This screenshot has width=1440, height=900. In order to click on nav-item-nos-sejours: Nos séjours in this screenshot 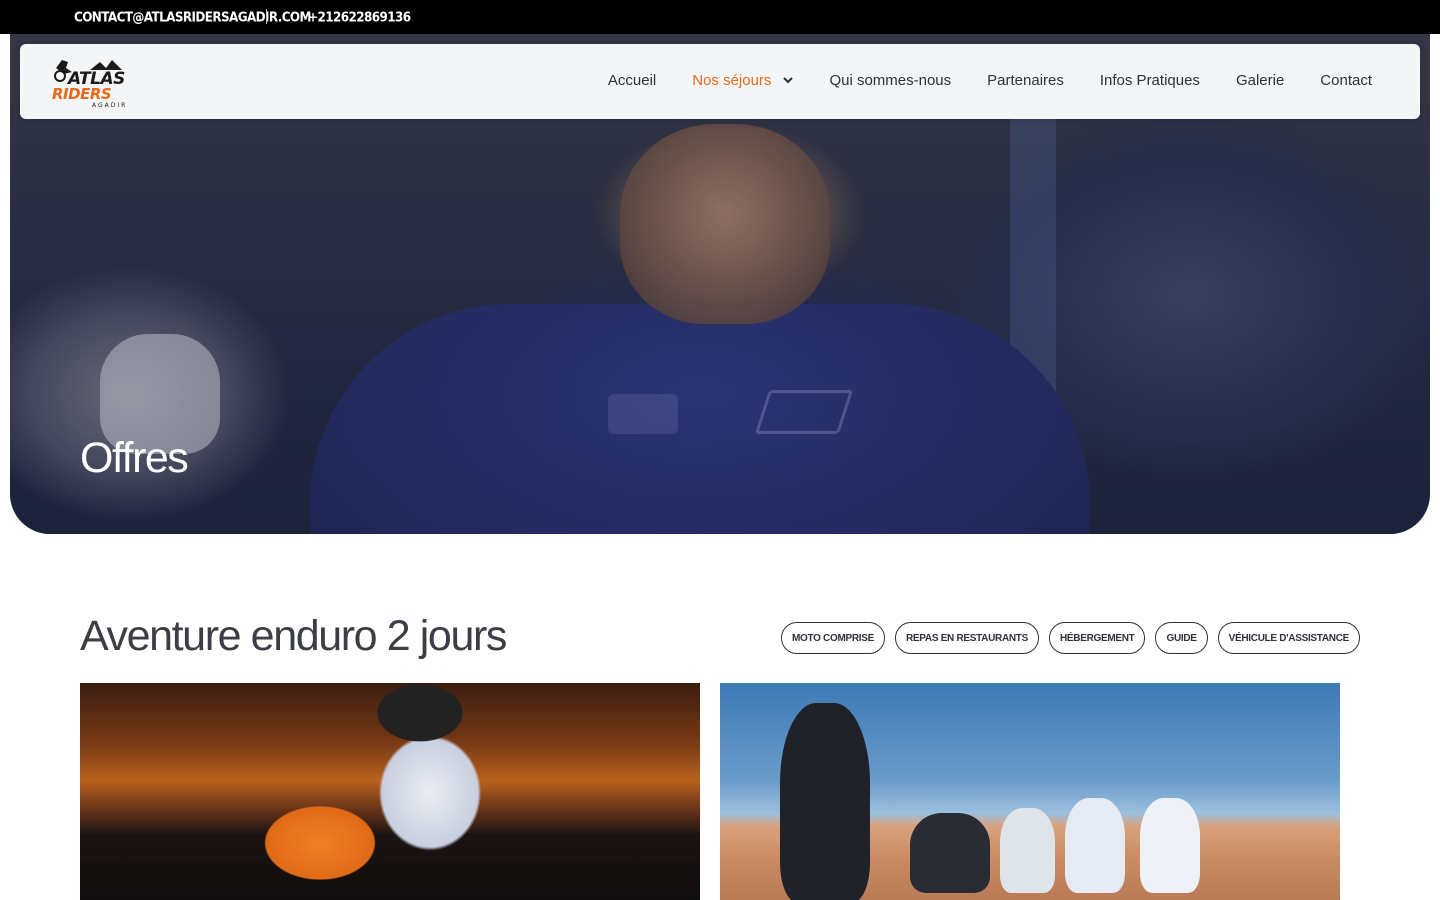, I will do `click(743, 80)`.